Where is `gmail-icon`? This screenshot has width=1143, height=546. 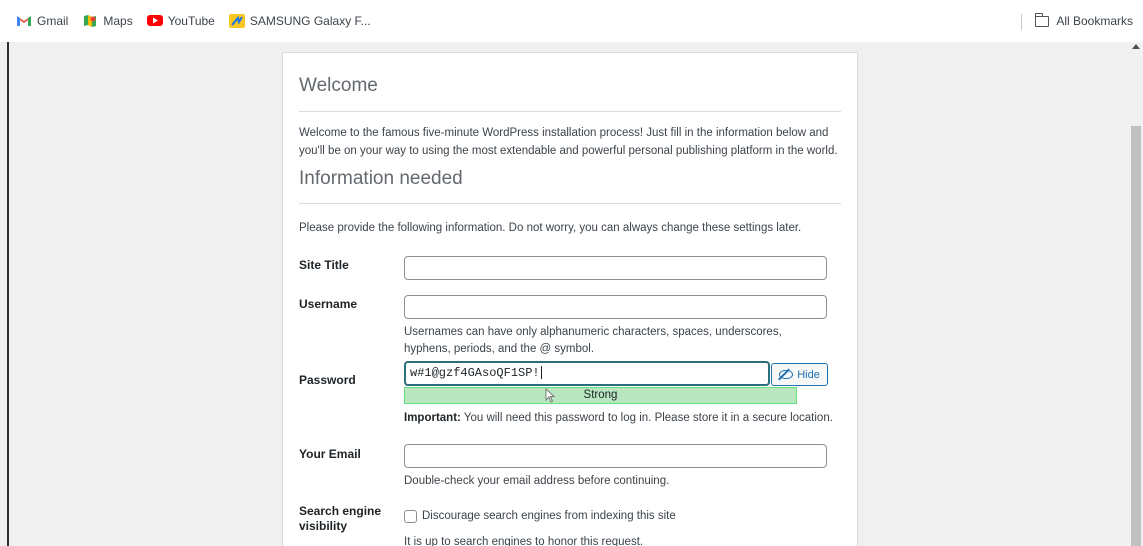 gmail-icon is located at coordinates (24, 21).